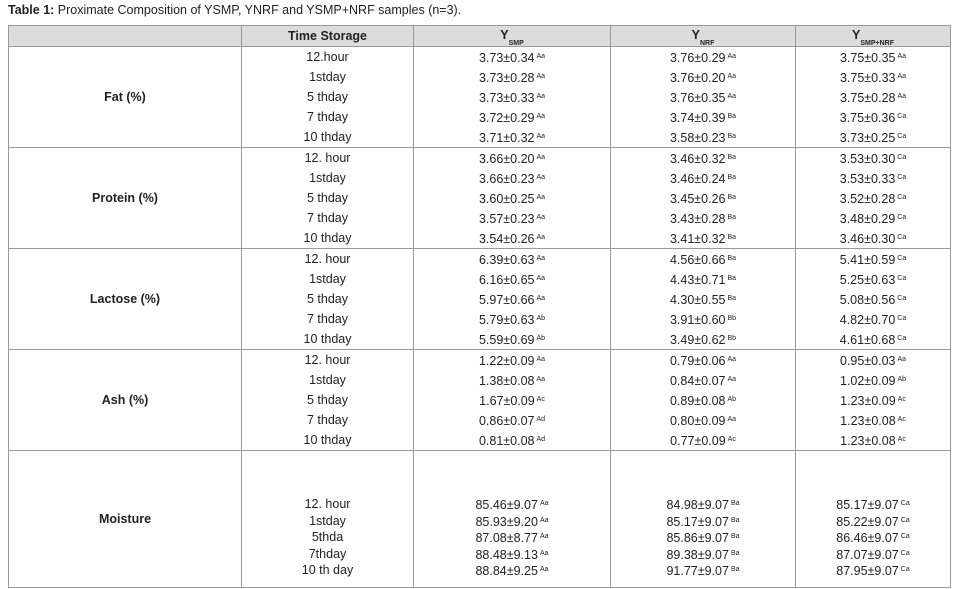 Image resolution: width=957 pixels, height=589 pixels. Describe the element at coordinates (512, 238) in the screenshot. I see `value-line: 3.54±0.26 Aa` at that location.